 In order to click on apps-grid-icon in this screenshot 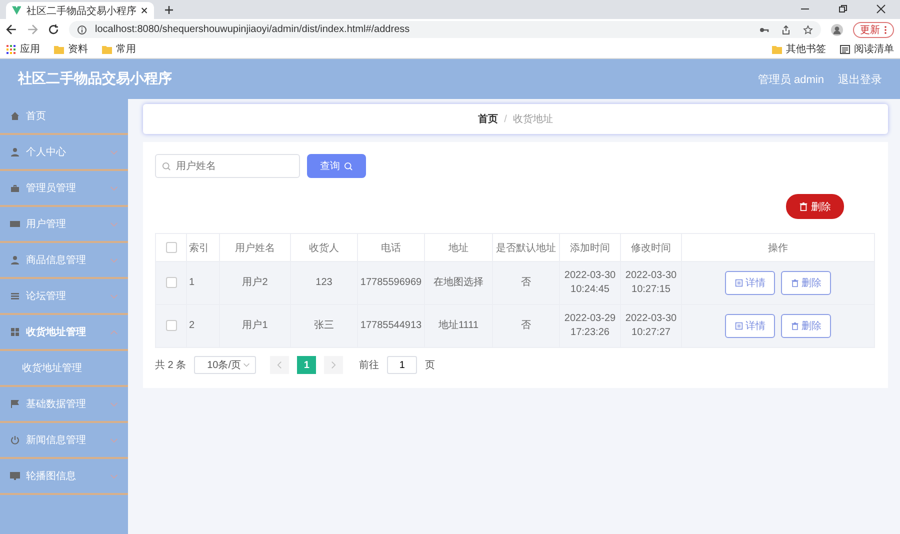, I will do `click(11, 49)`.